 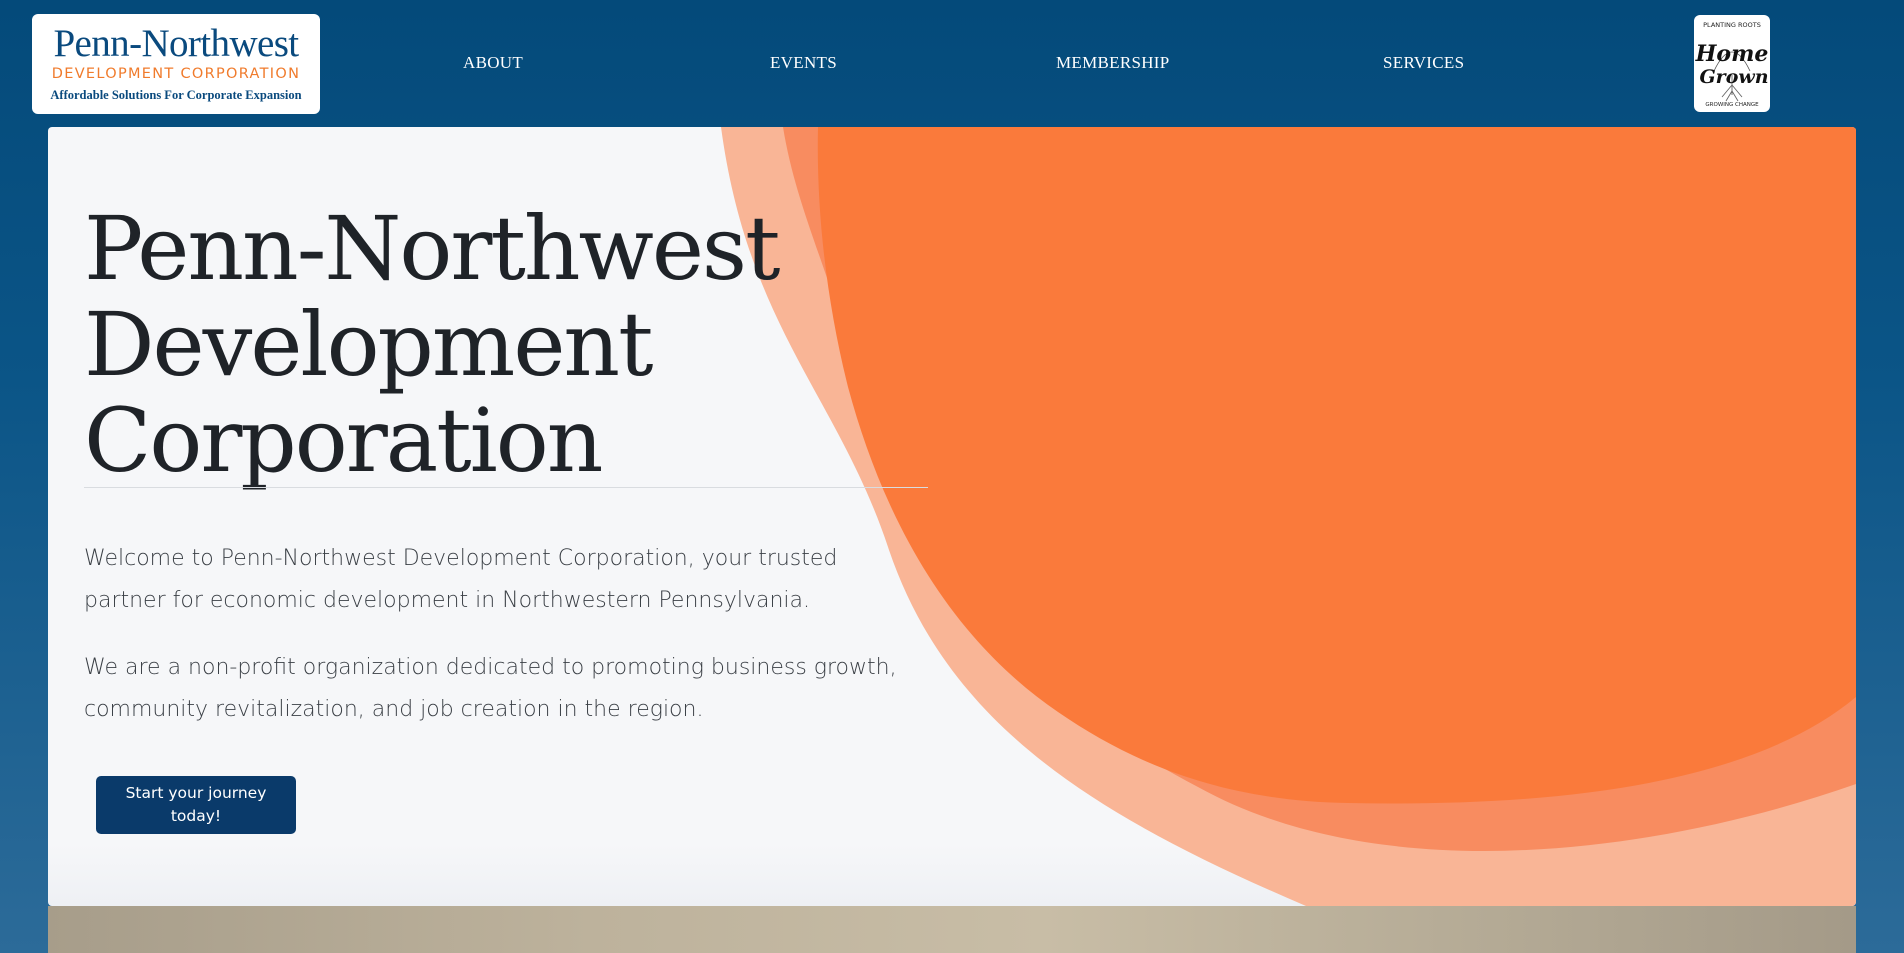 I want to click on badge-line1: Home, so click(x=1732, y=54).